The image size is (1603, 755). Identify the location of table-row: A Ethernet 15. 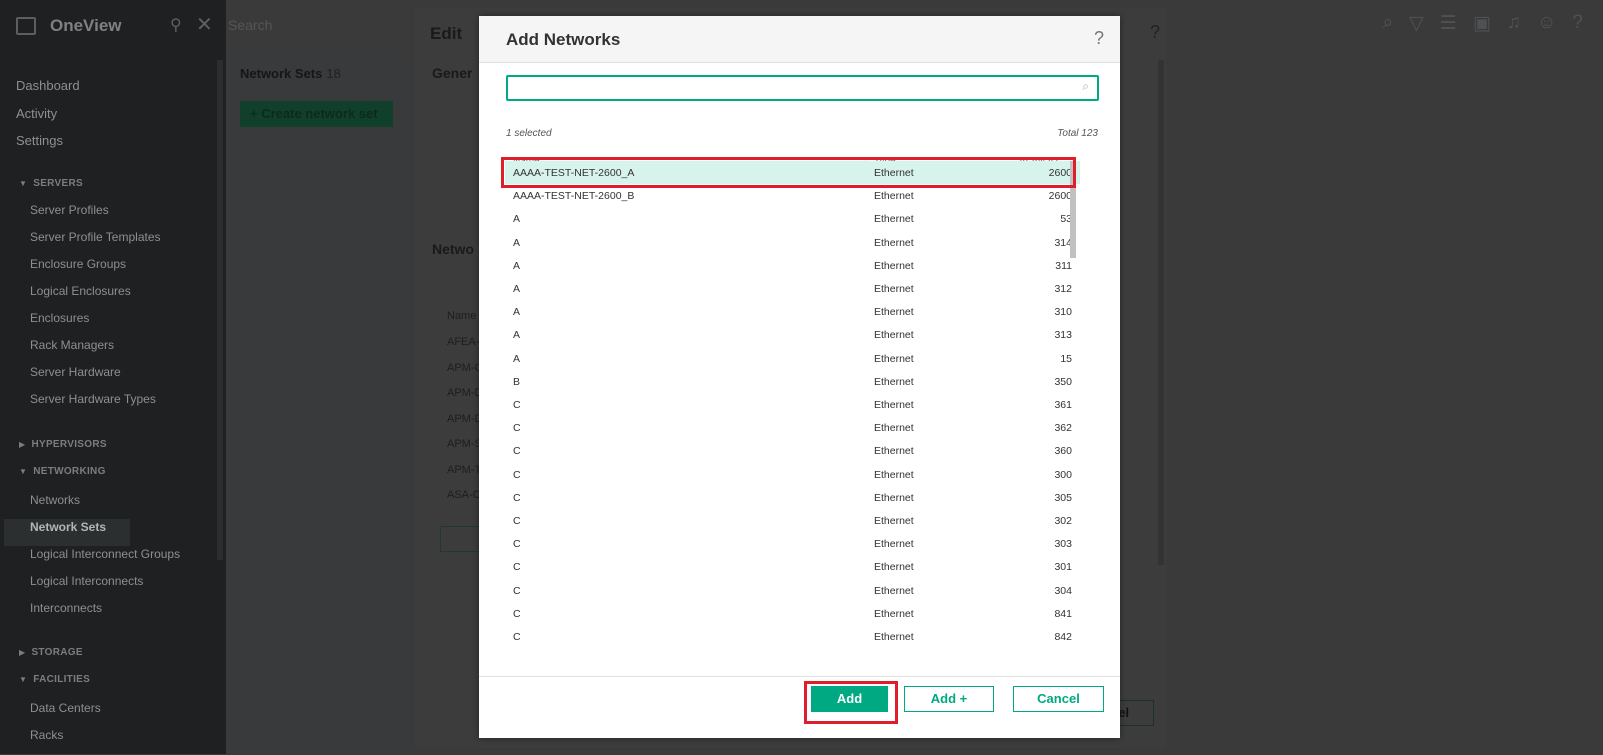
(792, 358).